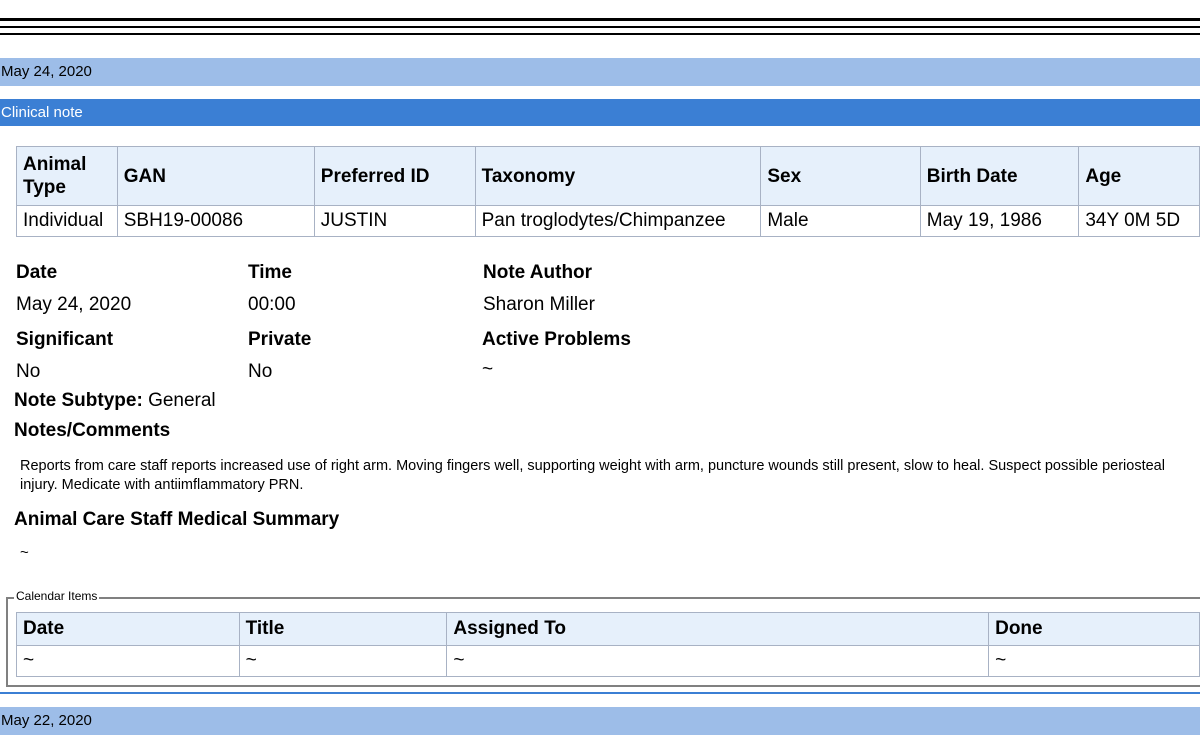  I want to click on calendar-table: Date Title Assigned To Done ~ ~ ~ ~, so click(608, 644).